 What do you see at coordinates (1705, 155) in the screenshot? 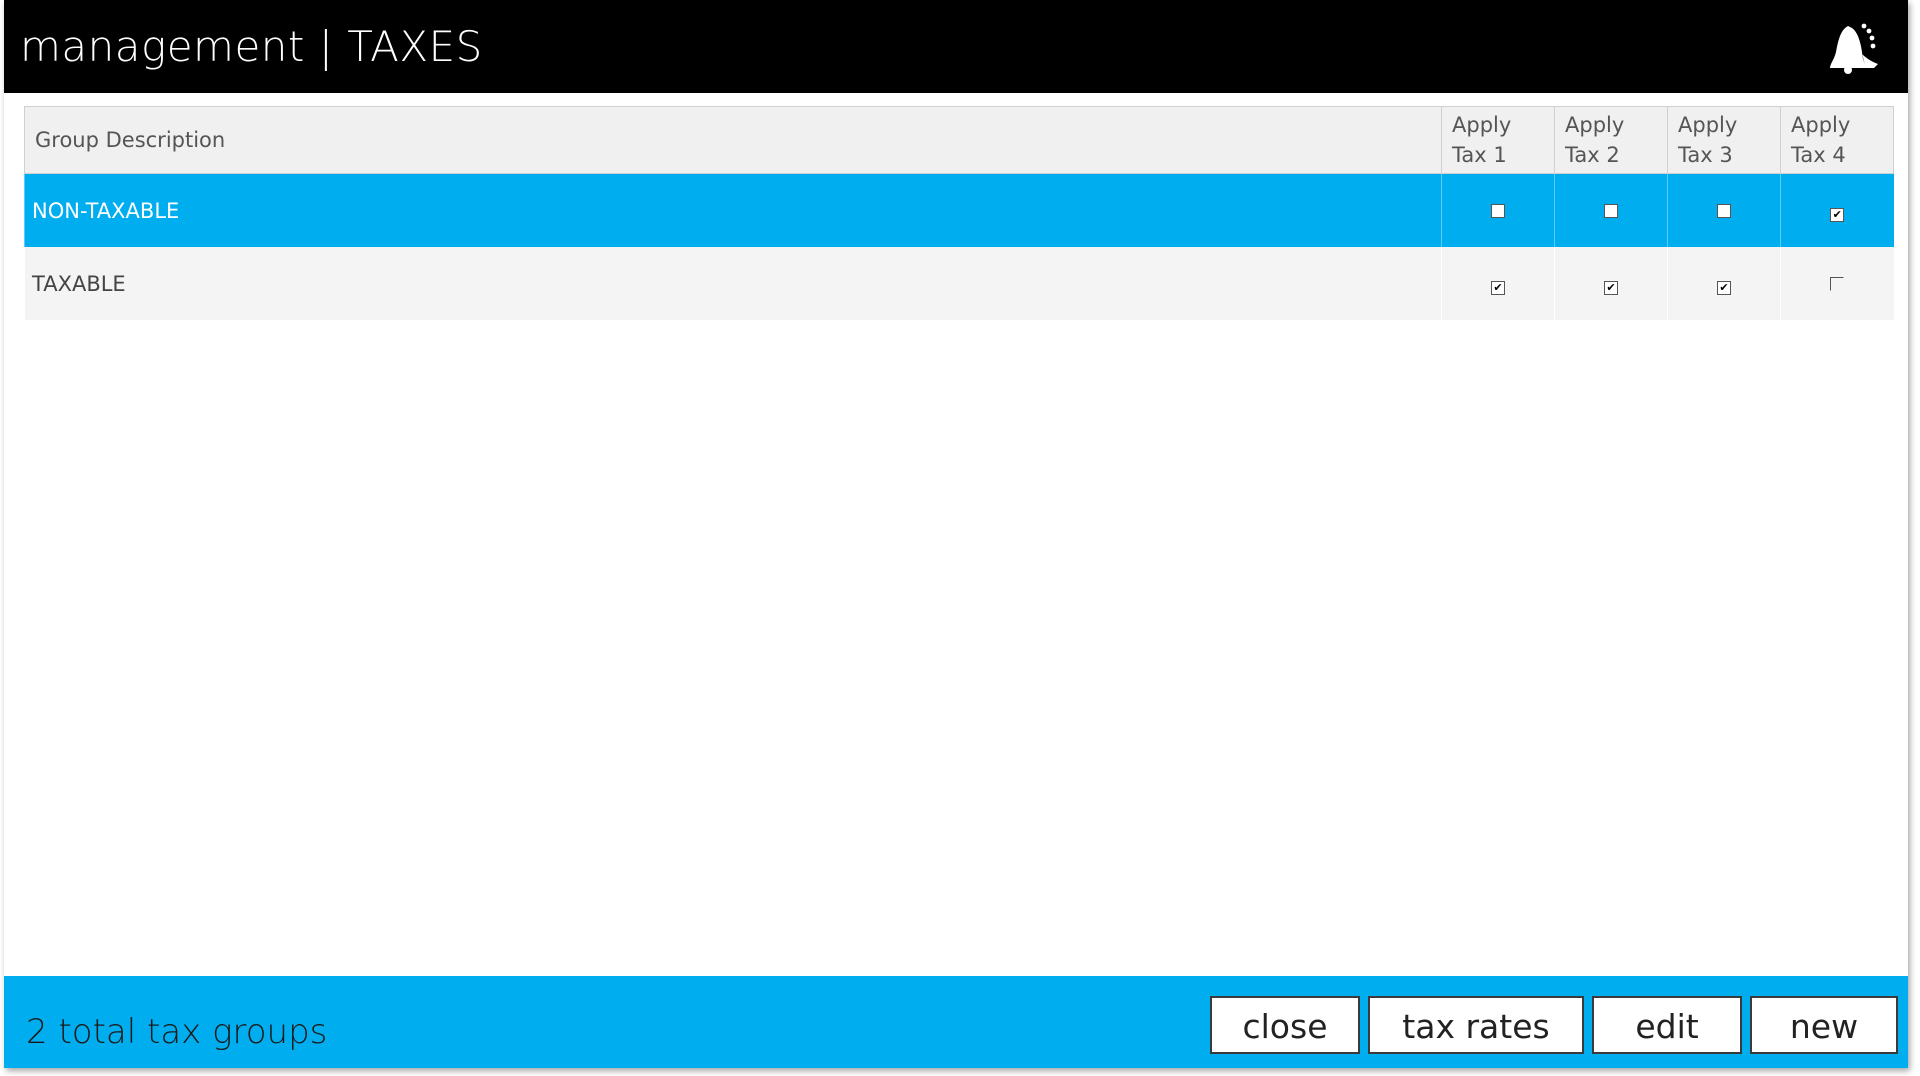
I see `column-header-line2: Tax 3` at bounding box center [1705, 155].